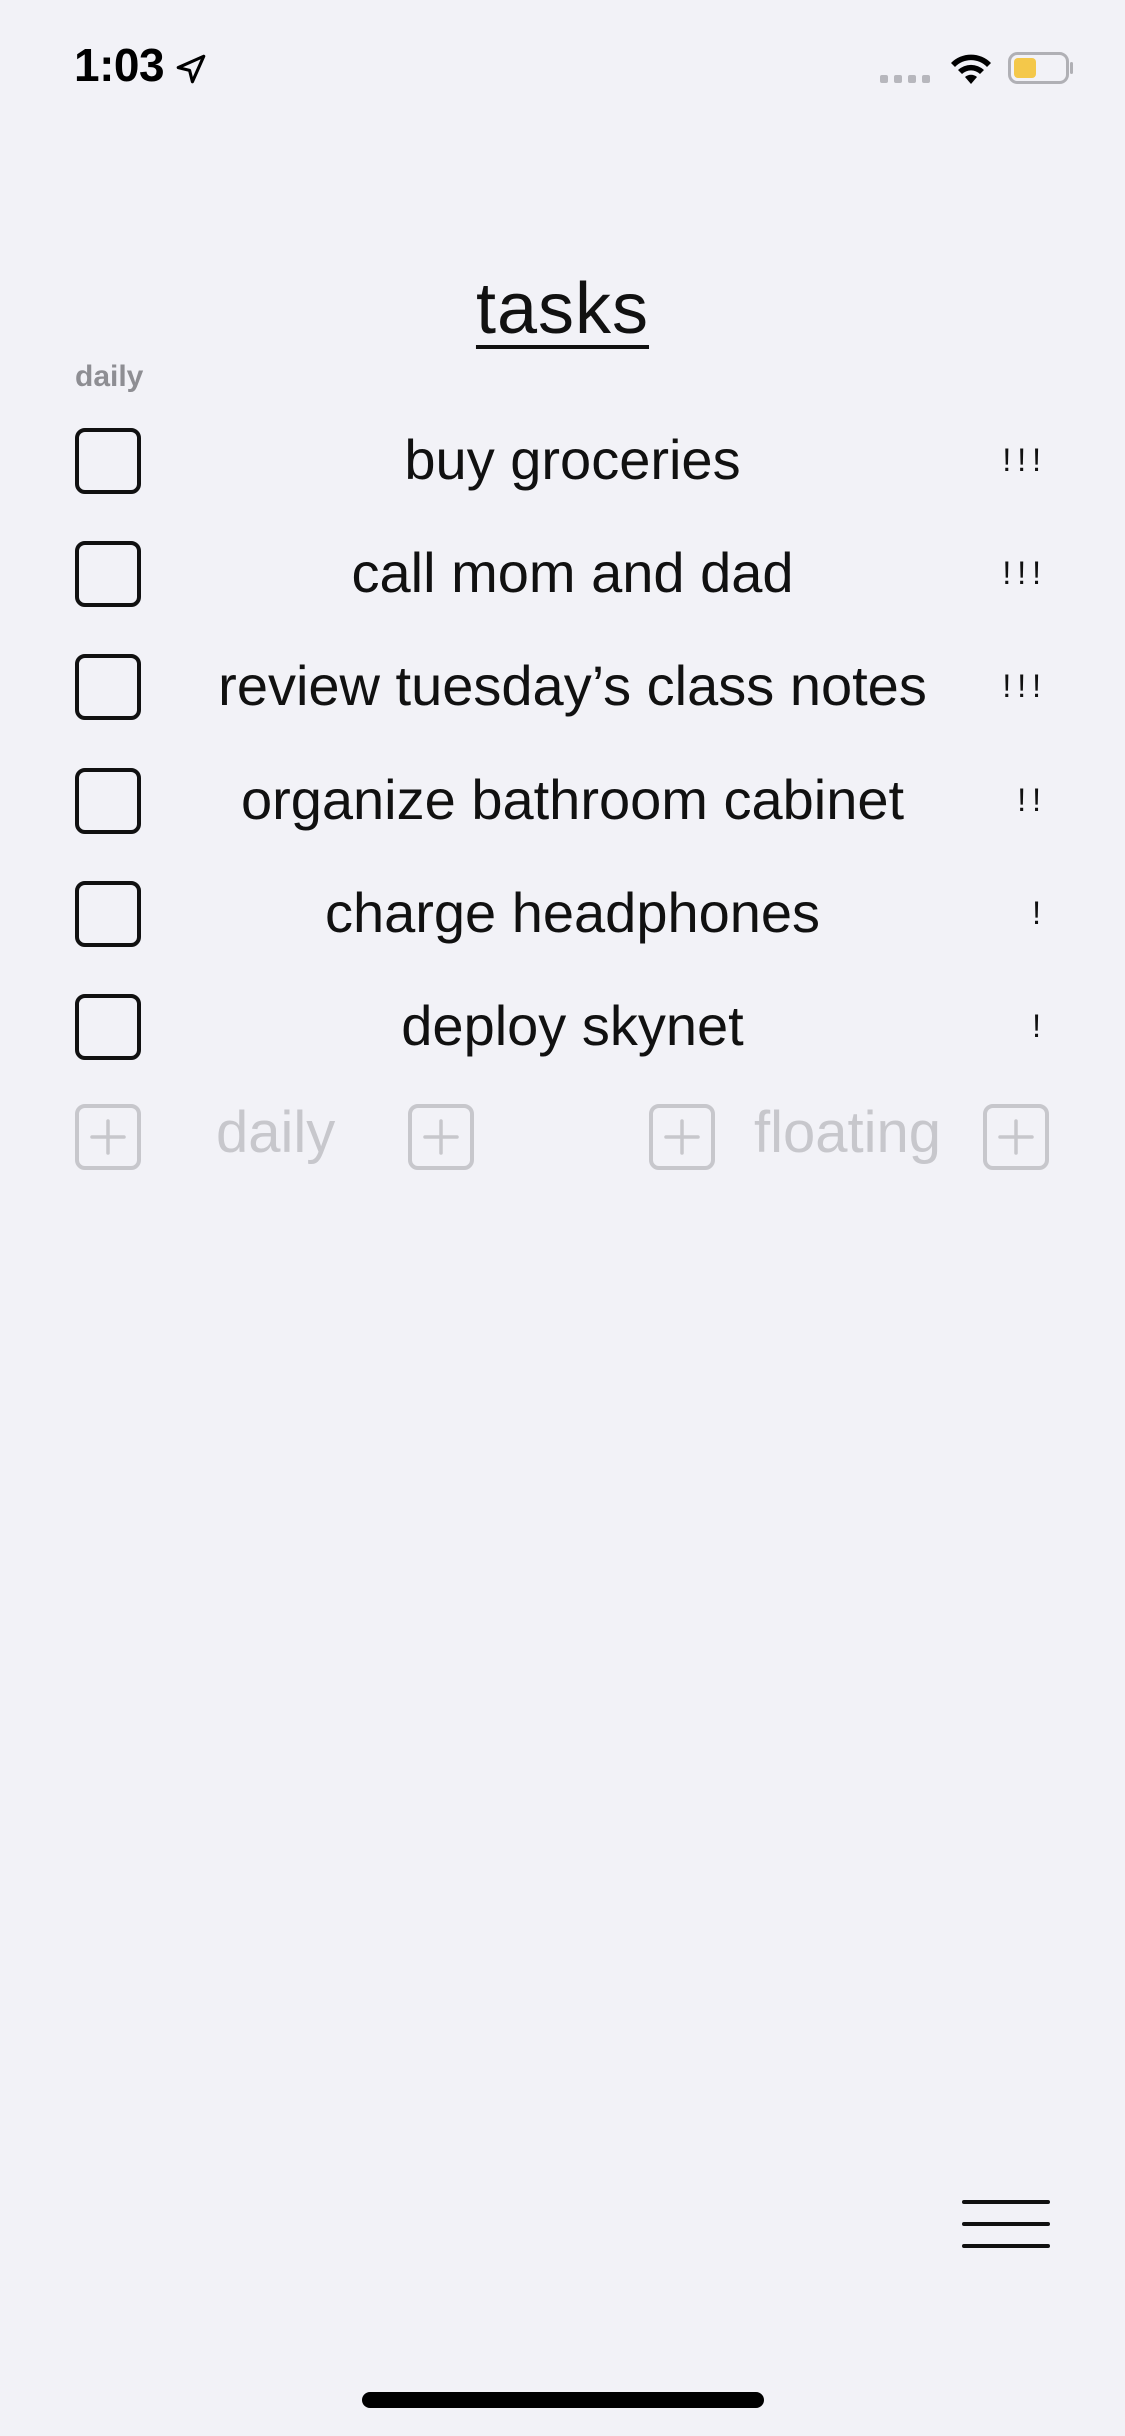 The image size is (1125, 2436). I want to click on add-daily-left-button, so click(108, 1137).